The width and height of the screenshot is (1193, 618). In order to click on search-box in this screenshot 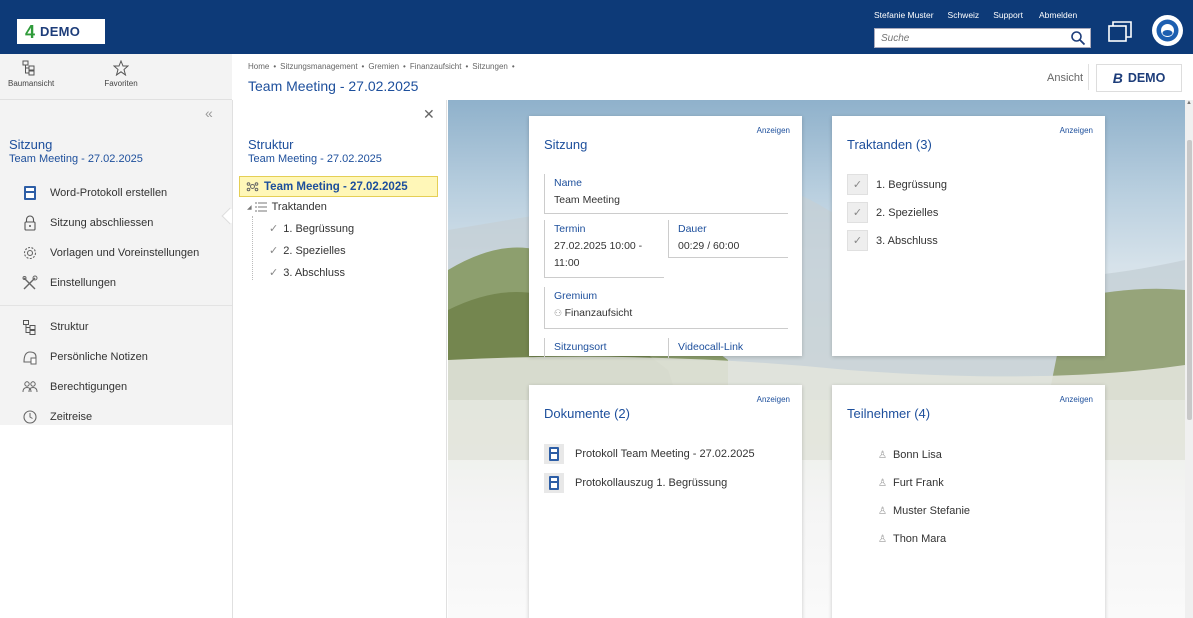, I will do `click(982, 38)`.